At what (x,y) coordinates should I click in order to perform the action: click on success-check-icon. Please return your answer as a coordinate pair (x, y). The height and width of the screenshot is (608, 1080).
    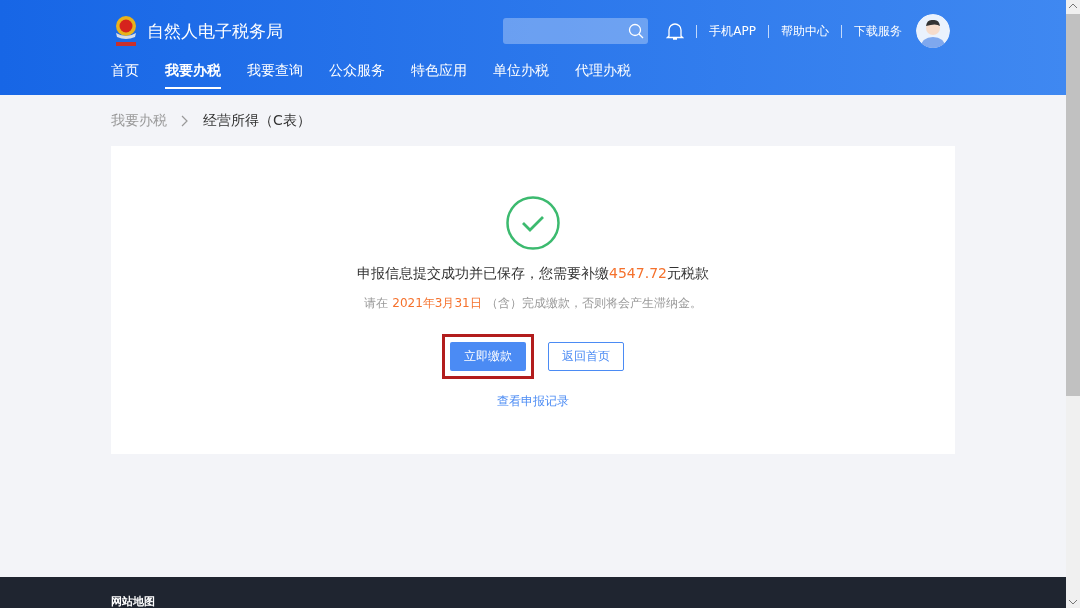
    Looking at the image, I should click on (533, 223).